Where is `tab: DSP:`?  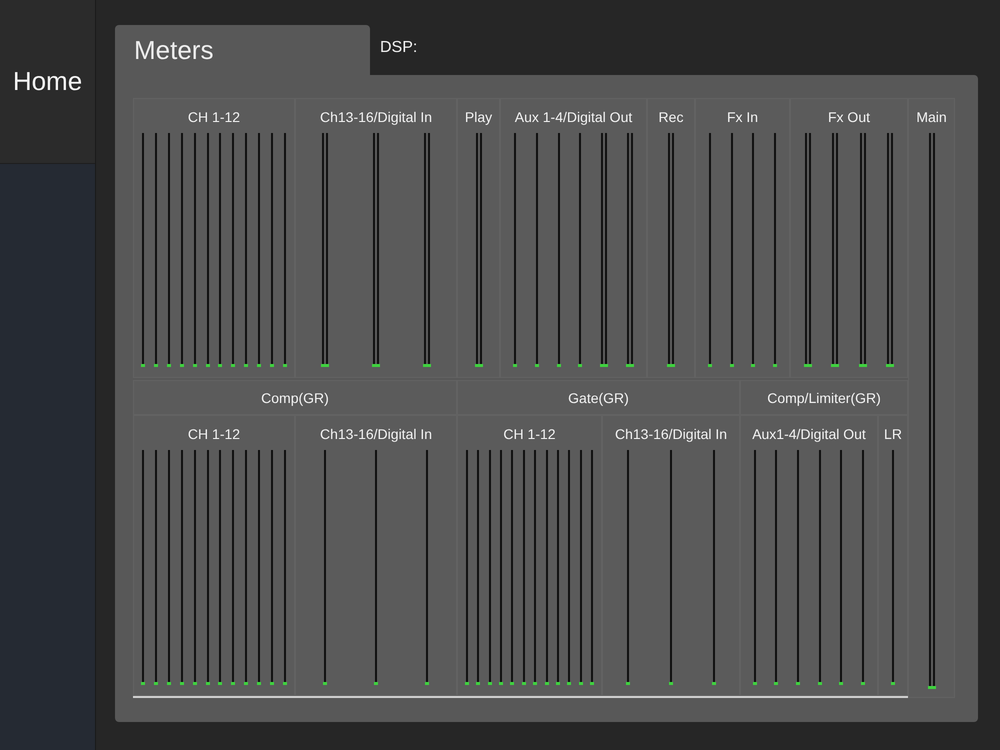
tab: DSP: is located at coordinates (399, 50).